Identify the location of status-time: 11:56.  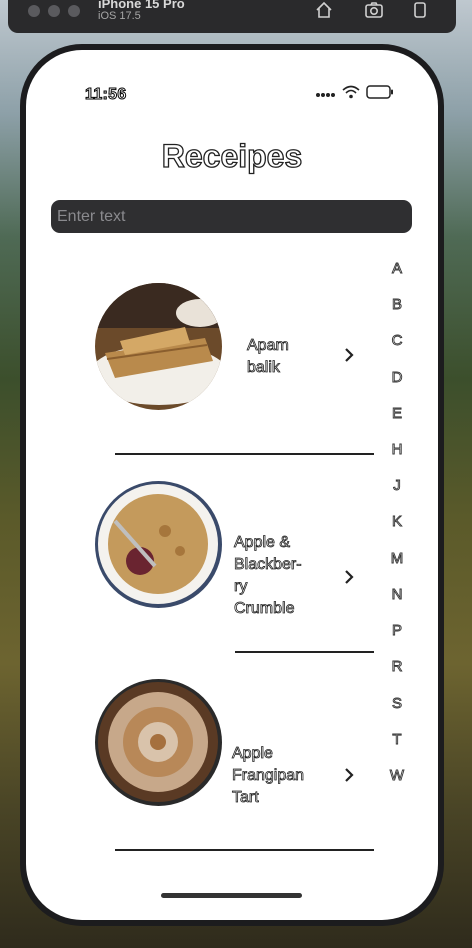
(106, 95).